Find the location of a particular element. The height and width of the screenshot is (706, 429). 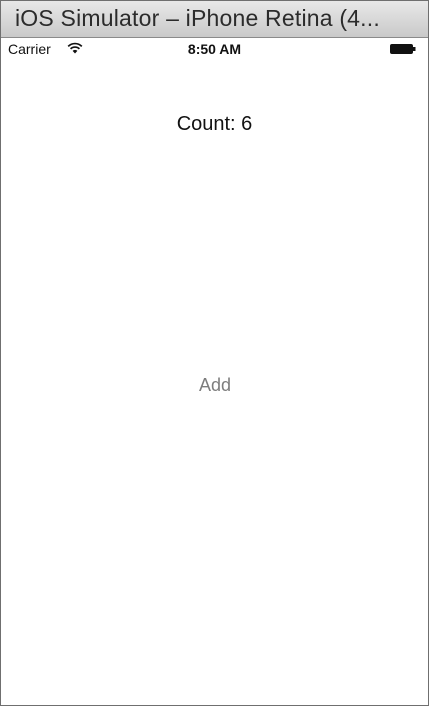

ios-status-bar: Carrier 8:50 AM is located at coordinates (214, 49).